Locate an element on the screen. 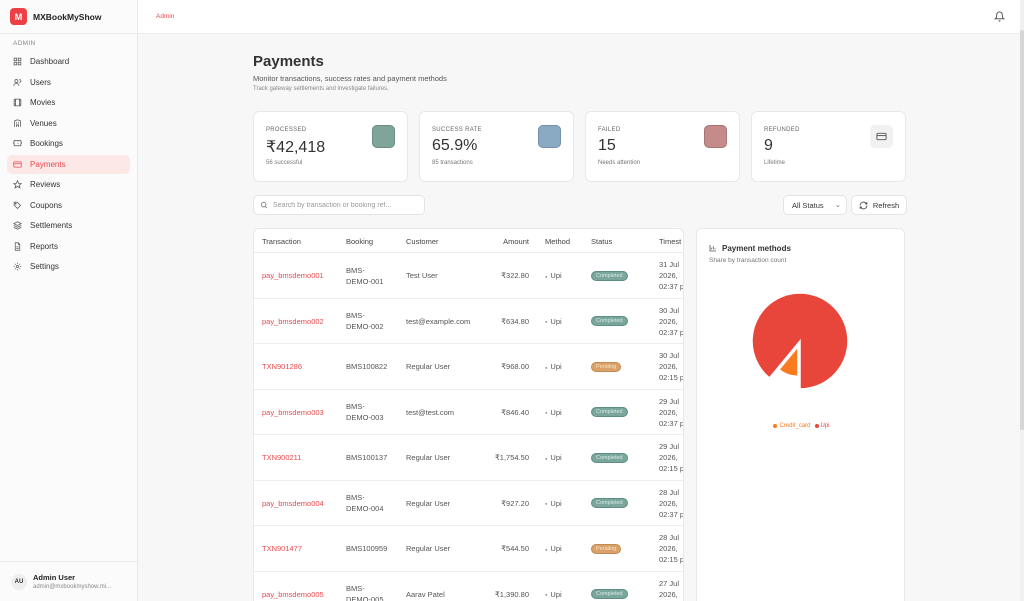 This screenshot has height=601, width=1024. booking-line: BMS- is located at coordinates (355, 316).